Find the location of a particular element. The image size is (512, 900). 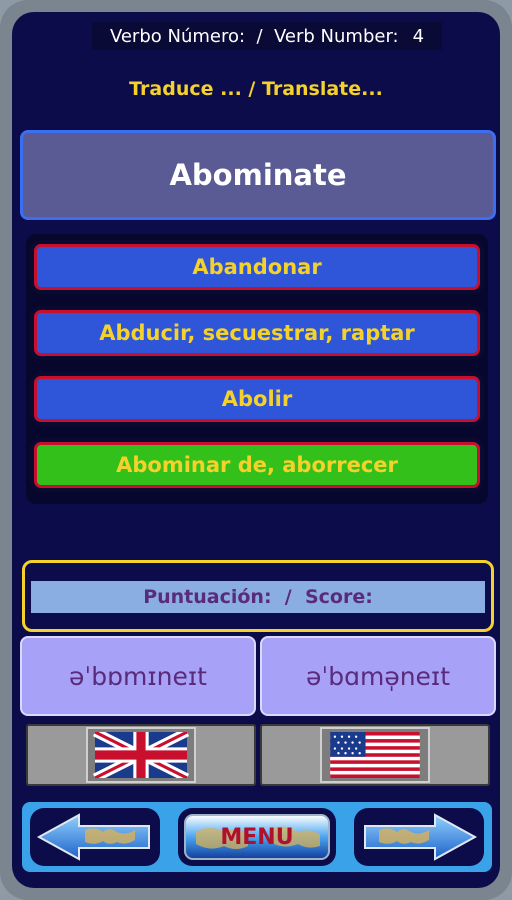

verb-number-header: Verbo Número: / Verb Number: 4 is located at coordinates (267, 36).